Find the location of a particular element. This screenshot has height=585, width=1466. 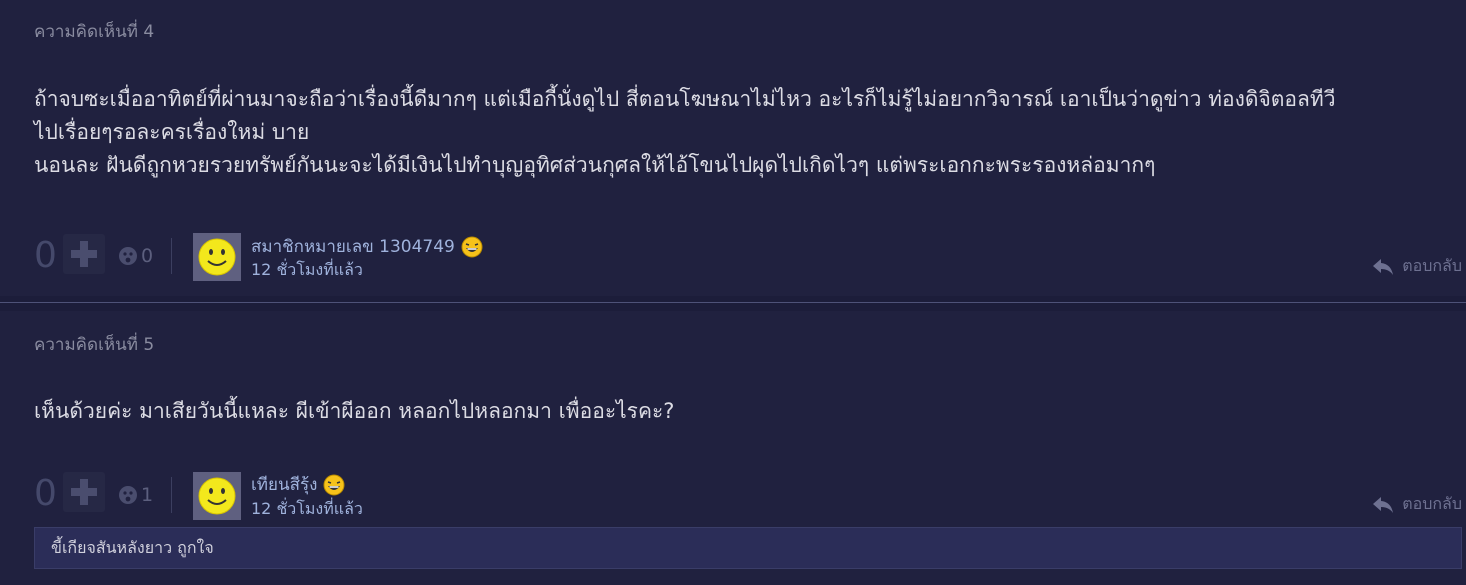

comment-separator is located at coordinates (733, 303).